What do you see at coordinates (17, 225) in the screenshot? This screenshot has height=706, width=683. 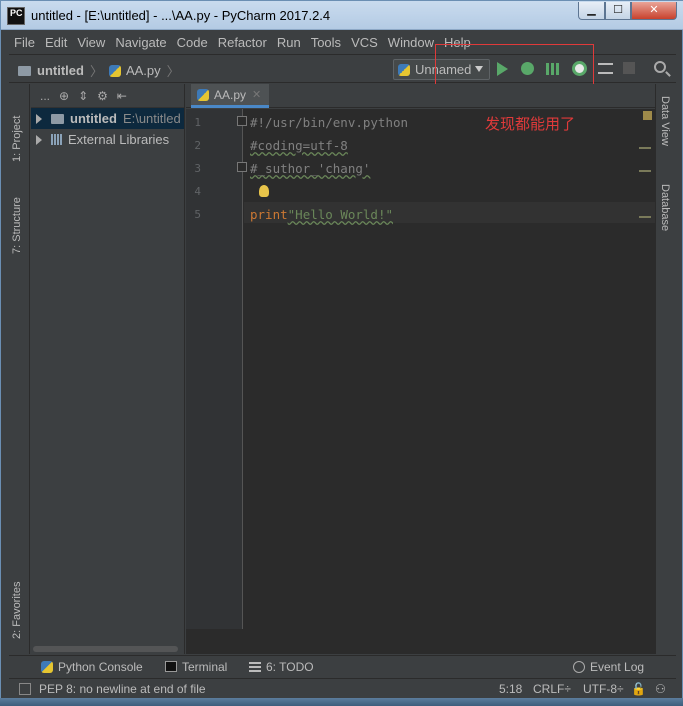 I see `tab-structure: 7: Structure` at bounding box center [17, 225].